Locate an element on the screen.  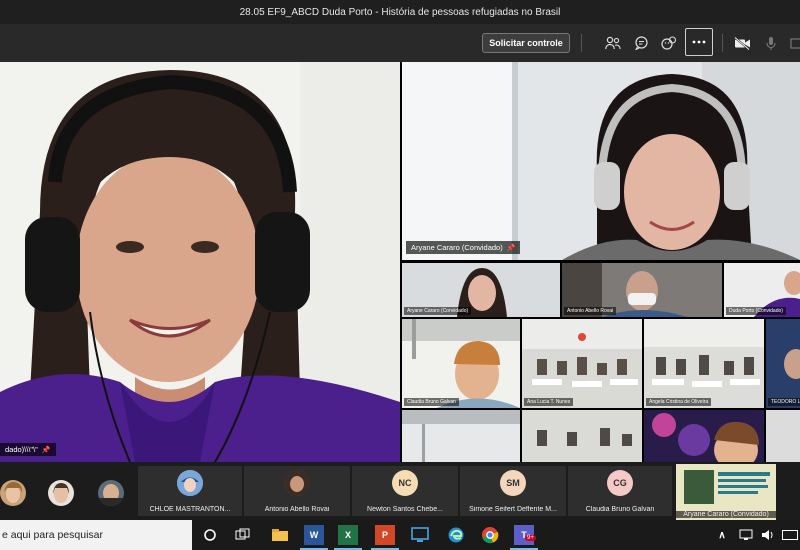
main-speaker-nameplate: dado)\\\"\" 📌 is located at coordinates (28, 449).